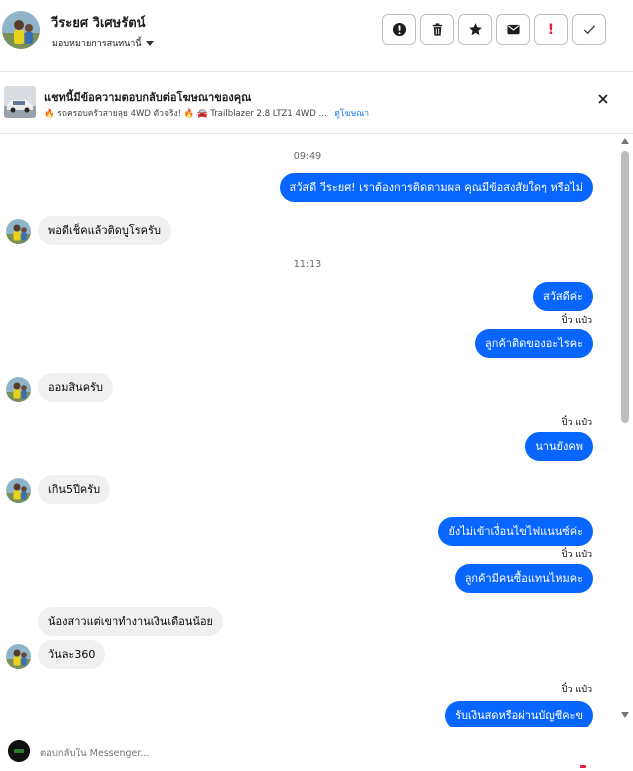 This screenshot has width=633, height=771. Describe the element at coordinates (98, 22) in the screenshot. I see `contact-name: วีระยศ วิเศษรัตน์` at that location.